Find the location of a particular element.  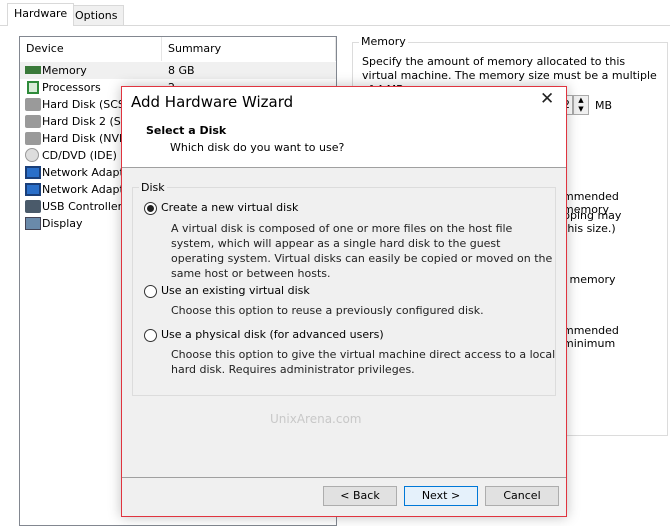

next-button: Next > is located at coordinates (441, 496).